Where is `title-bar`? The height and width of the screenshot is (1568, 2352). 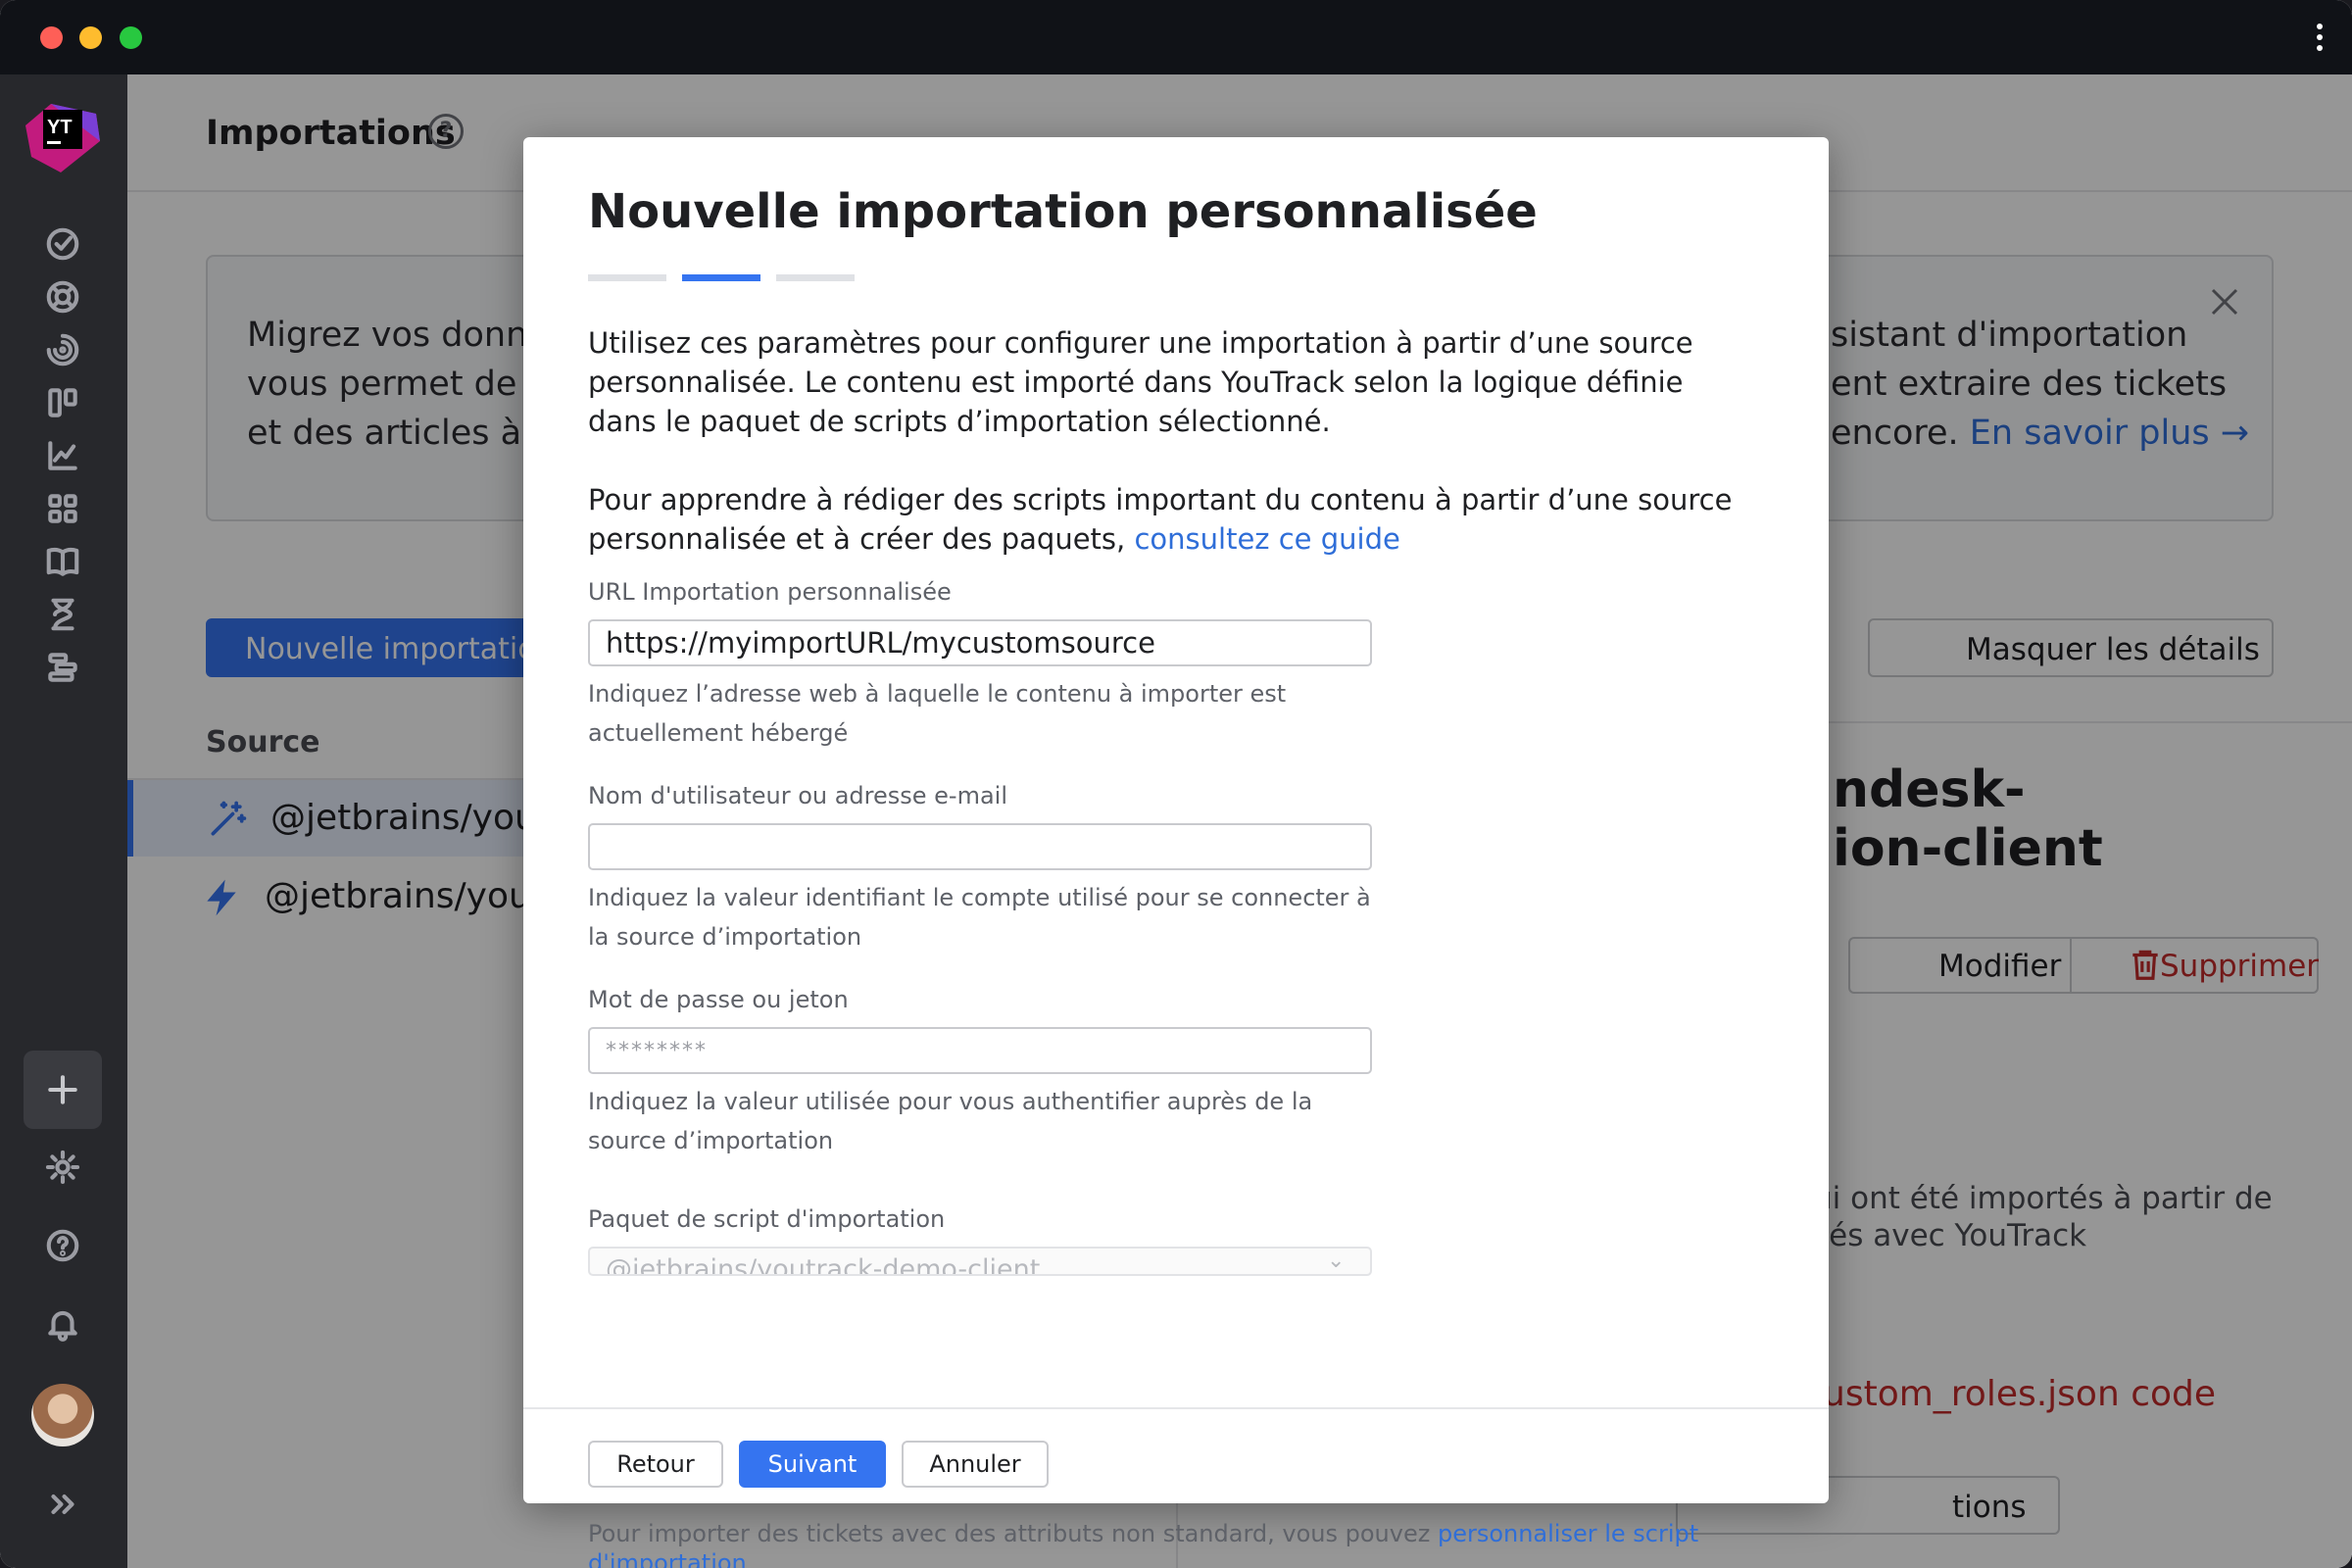 title-bar is located at coordinates (1176, 37).